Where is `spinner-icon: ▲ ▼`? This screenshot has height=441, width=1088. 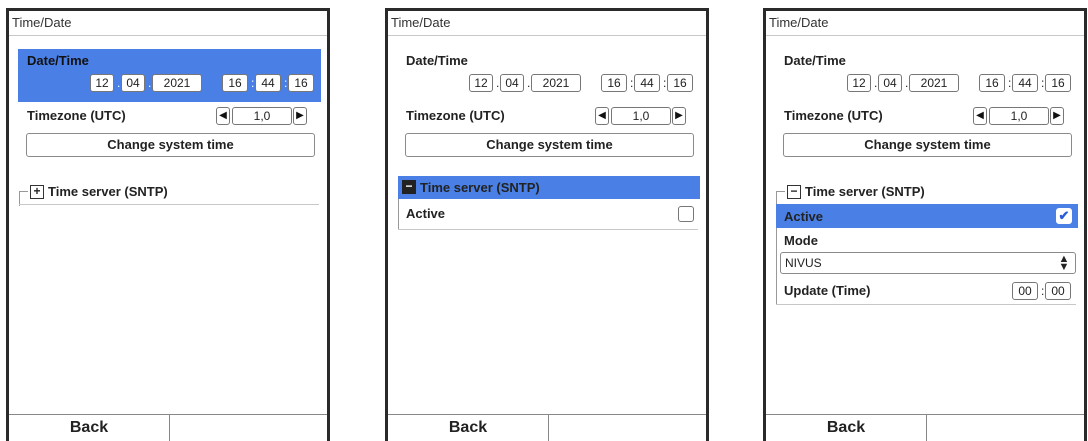
spinner-icon: ▲ ▼ is located at coordinates (1064, 263).